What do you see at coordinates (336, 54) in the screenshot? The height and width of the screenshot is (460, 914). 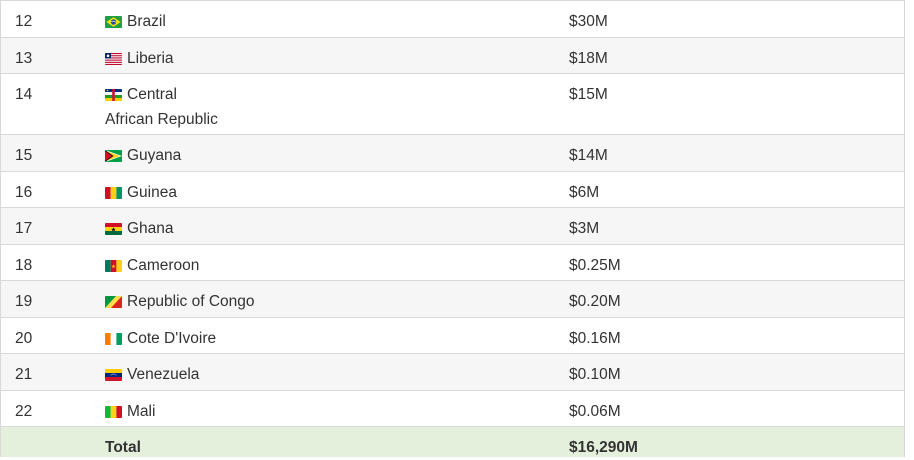 I see `country-cell: Liberia` at bounding box center [336, 54].